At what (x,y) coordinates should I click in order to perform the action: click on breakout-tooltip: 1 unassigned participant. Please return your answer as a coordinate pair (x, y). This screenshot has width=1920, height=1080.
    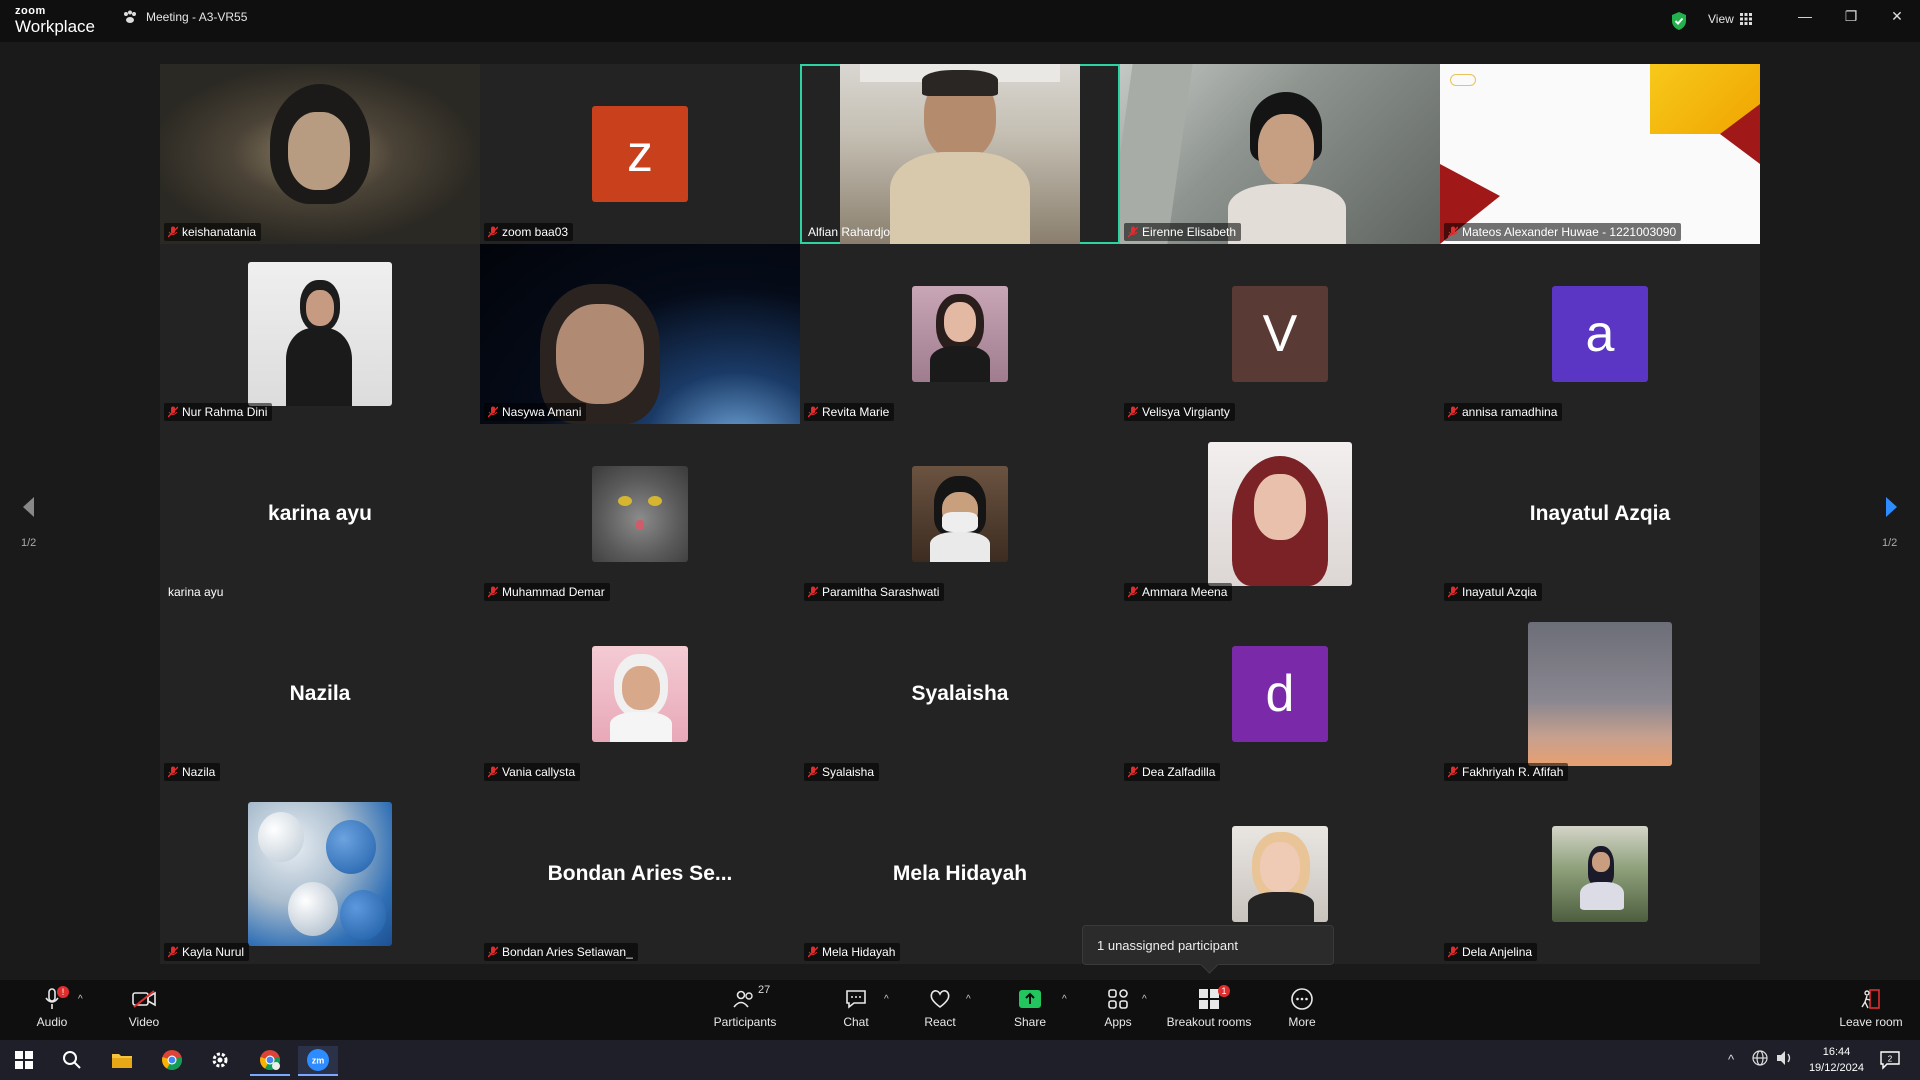
    Looking at the image, I should click on (1208, 945).